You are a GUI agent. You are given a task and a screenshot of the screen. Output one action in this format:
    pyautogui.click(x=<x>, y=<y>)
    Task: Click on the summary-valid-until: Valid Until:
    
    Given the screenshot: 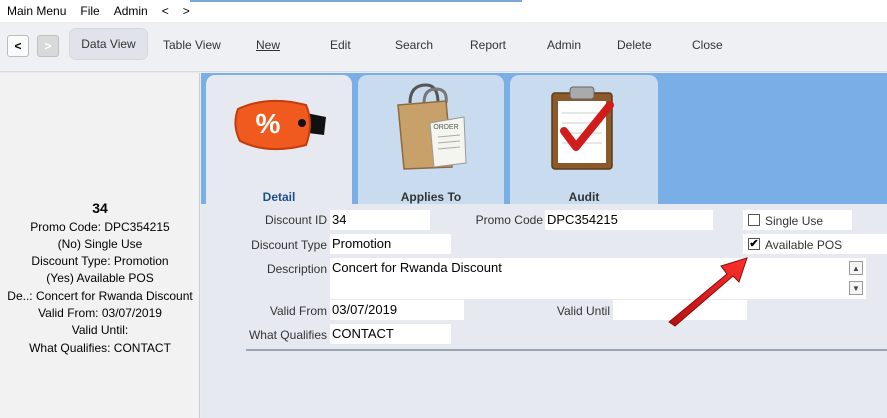 What is the action you would take?
    pyautogui.click(x=100, y=330)
    